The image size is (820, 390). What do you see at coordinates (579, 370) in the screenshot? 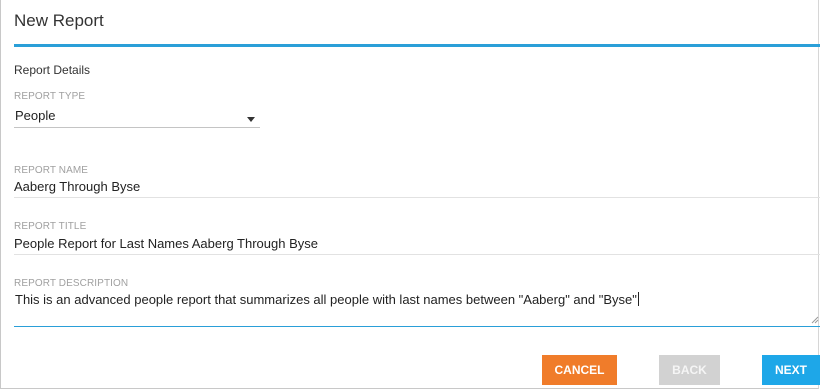
I see `cancel-button: CANCEL` at bounding box center [579, 370].